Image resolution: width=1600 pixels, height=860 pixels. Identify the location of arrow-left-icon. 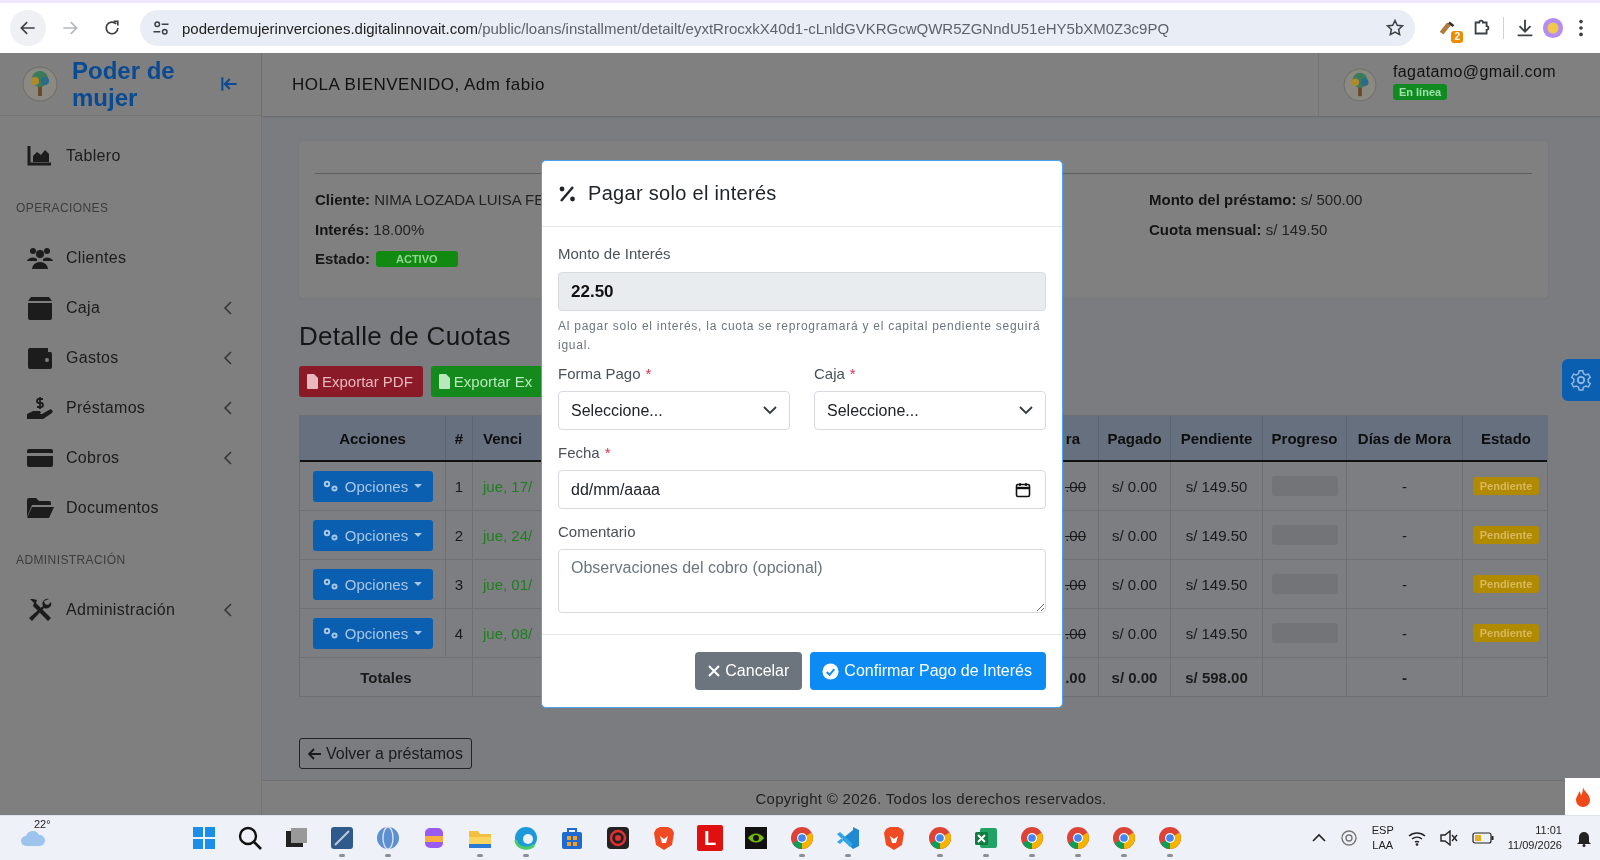
(315, 753).